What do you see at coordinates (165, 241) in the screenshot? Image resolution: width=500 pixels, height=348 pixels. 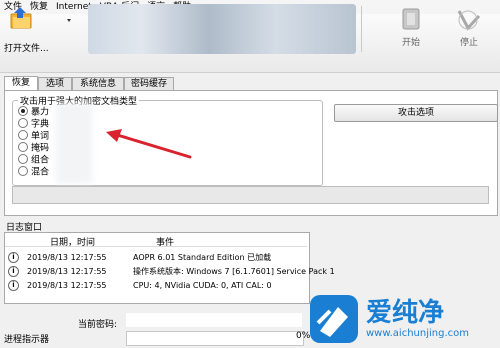 I see `column-header-event: 事件` at bounding box center [165, 241].